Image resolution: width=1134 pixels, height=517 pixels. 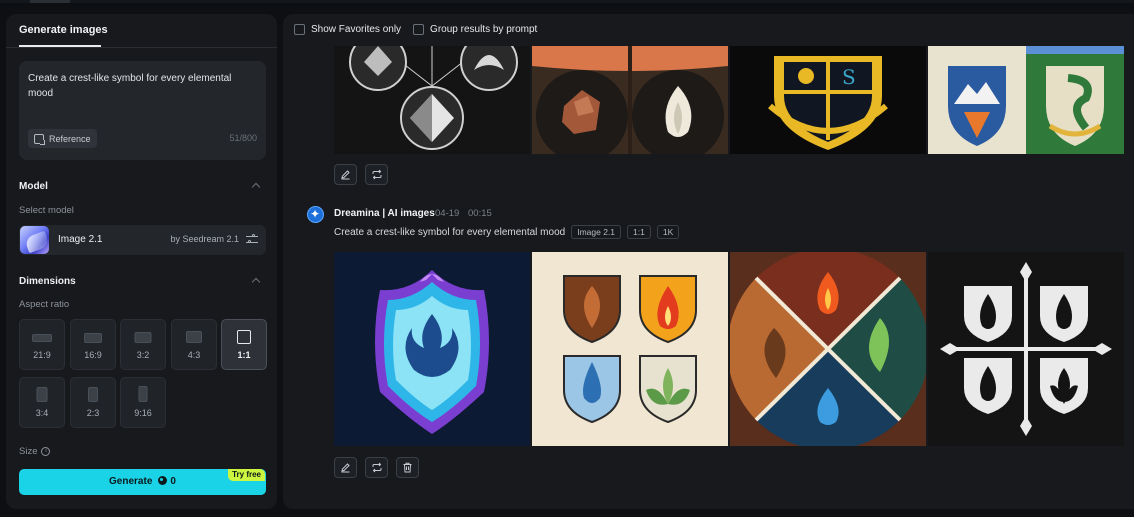 I want to click on dreamina-logo-icon, so click(x=315, y=214).